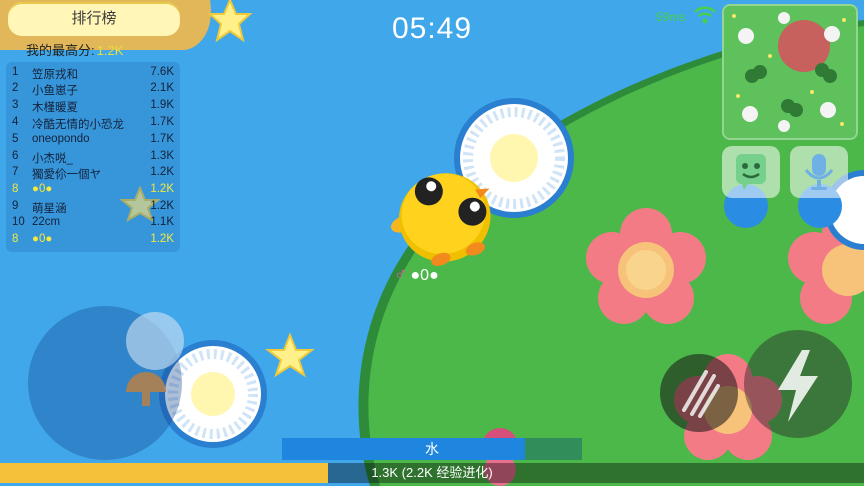  Describe the element at coordinates (15, 206) in the screenshot. I see `rank: 9` at that location.